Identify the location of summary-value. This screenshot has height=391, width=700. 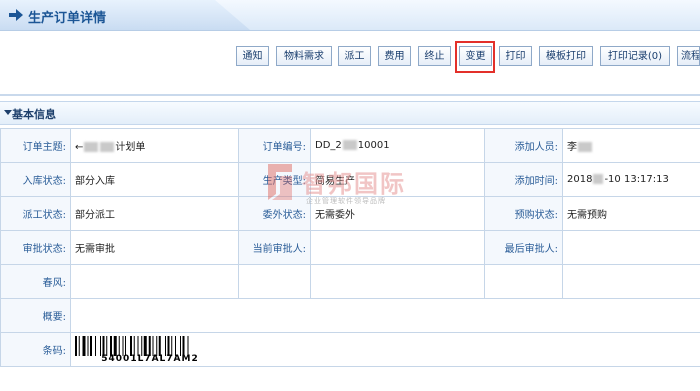
(385, 315).